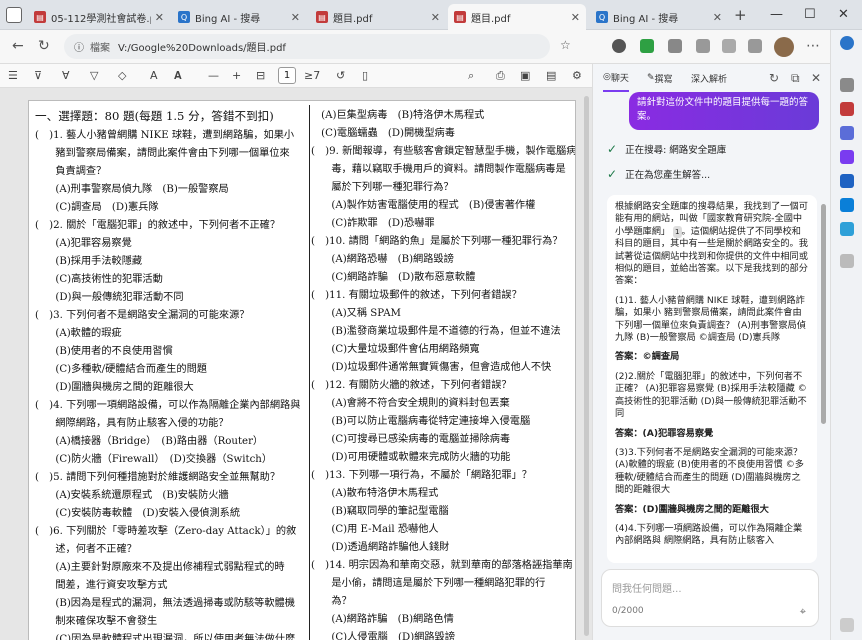 The height and width of the screenshot is (640, 862). I want to click on right-line: (A)又稱 SPAM, so click(356, 313).